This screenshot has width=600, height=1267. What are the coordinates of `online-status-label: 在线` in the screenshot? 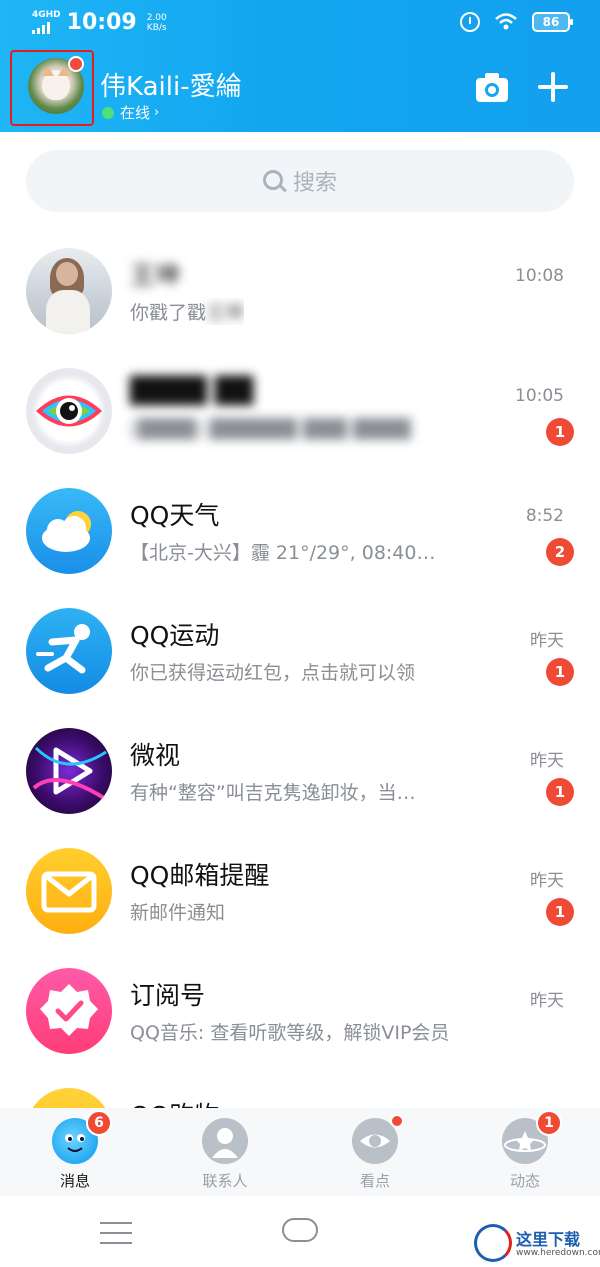 It's located at (135, 113).